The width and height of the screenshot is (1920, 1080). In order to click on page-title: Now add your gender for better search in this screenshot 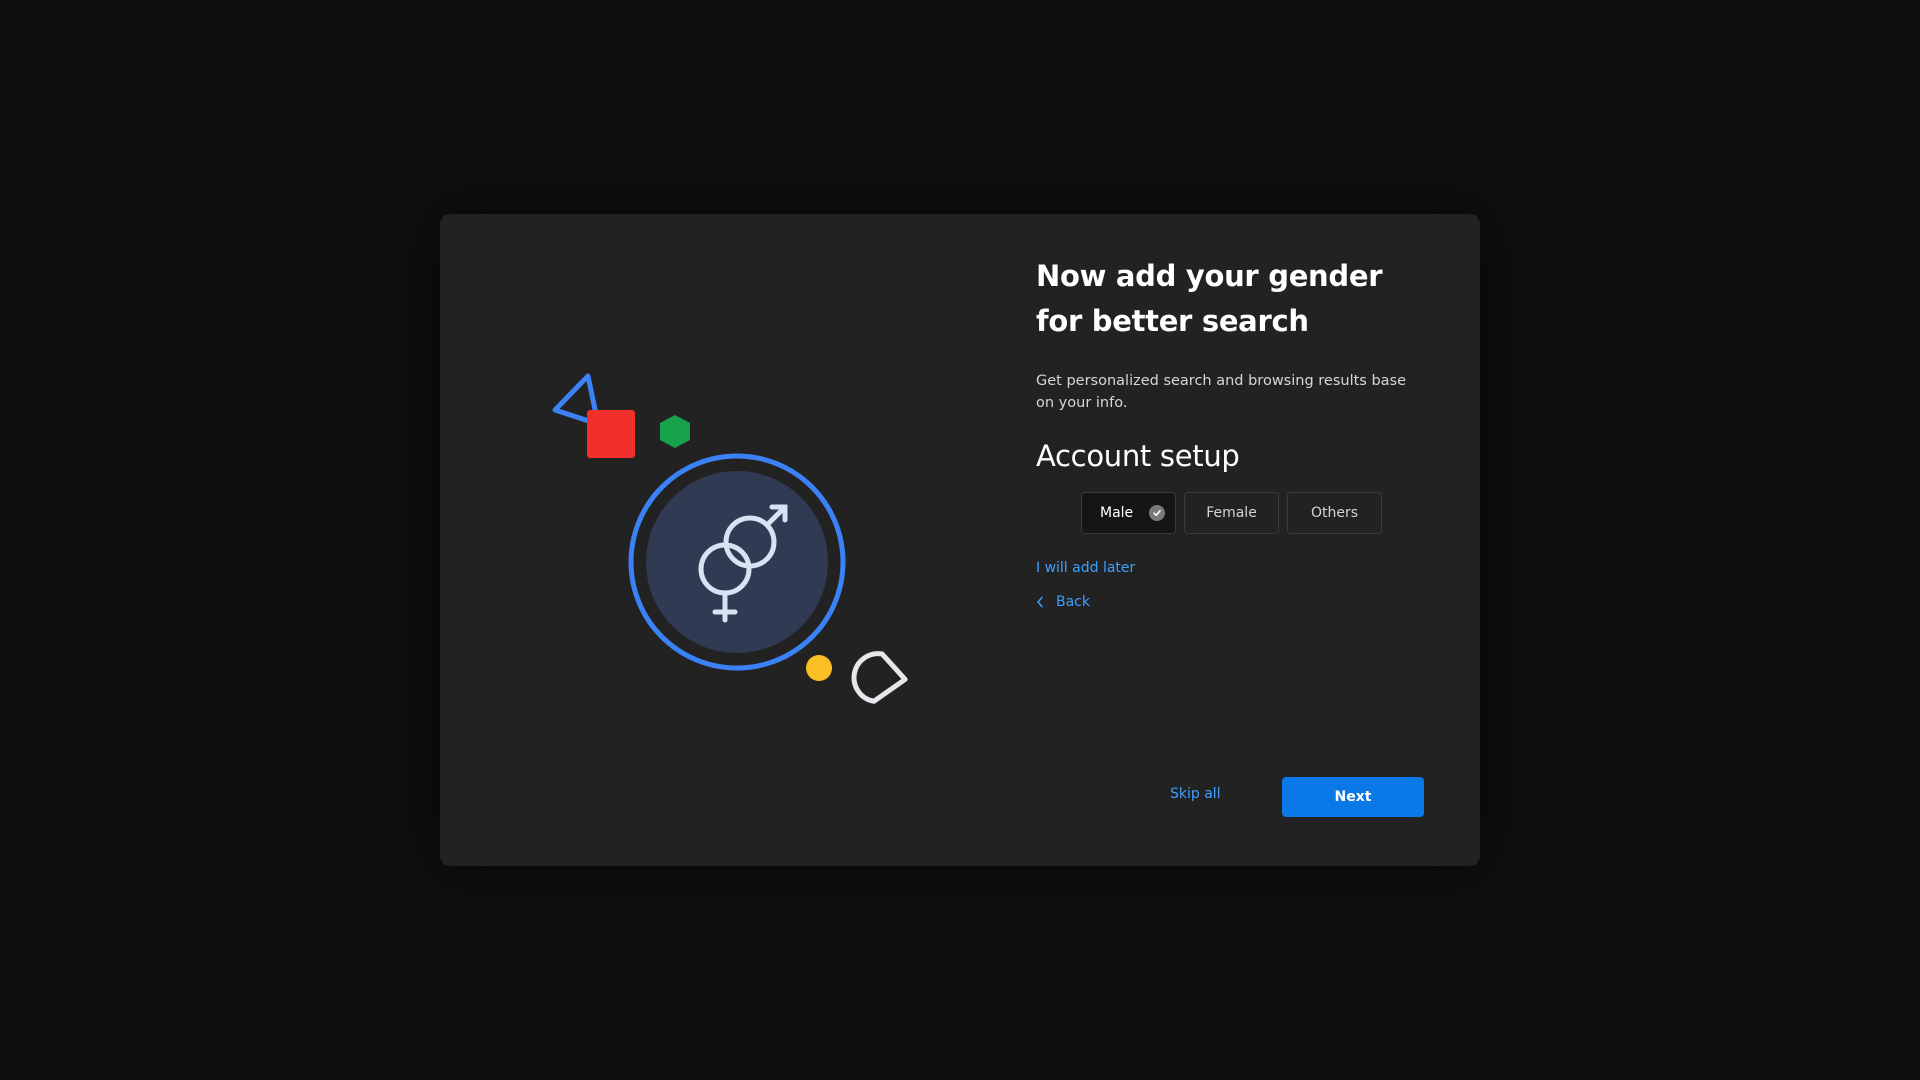, I will do `click(1209, 298)`.